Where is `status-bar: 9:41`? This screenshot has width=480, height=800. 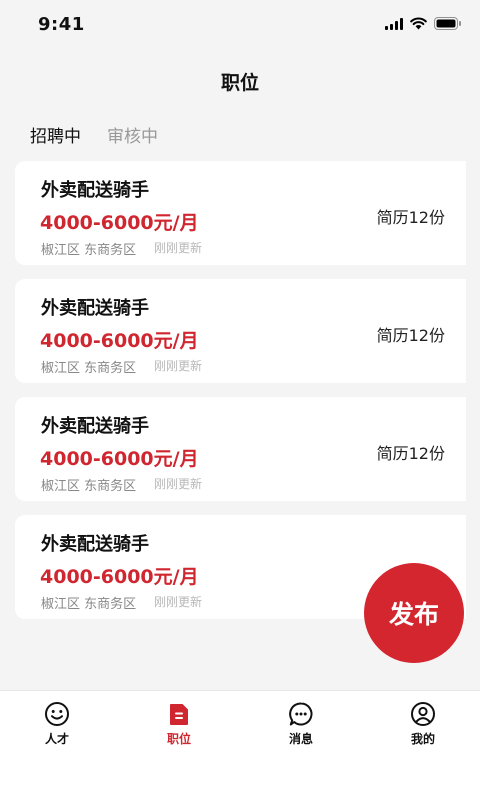
status-bar: 9:41 is located at coordinates (240, 26).